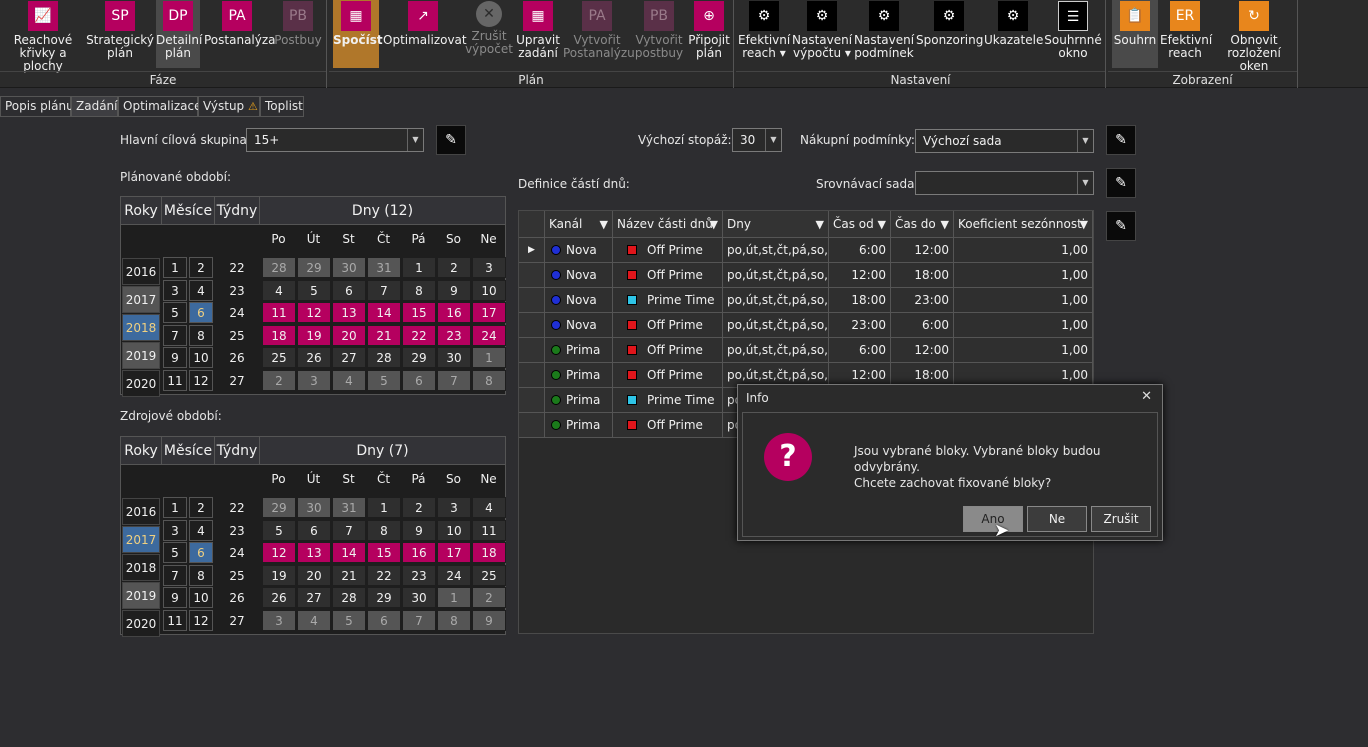 This screenshot has height=747, width=1368. I want to click on day-cell: 22, so click(419, 335).